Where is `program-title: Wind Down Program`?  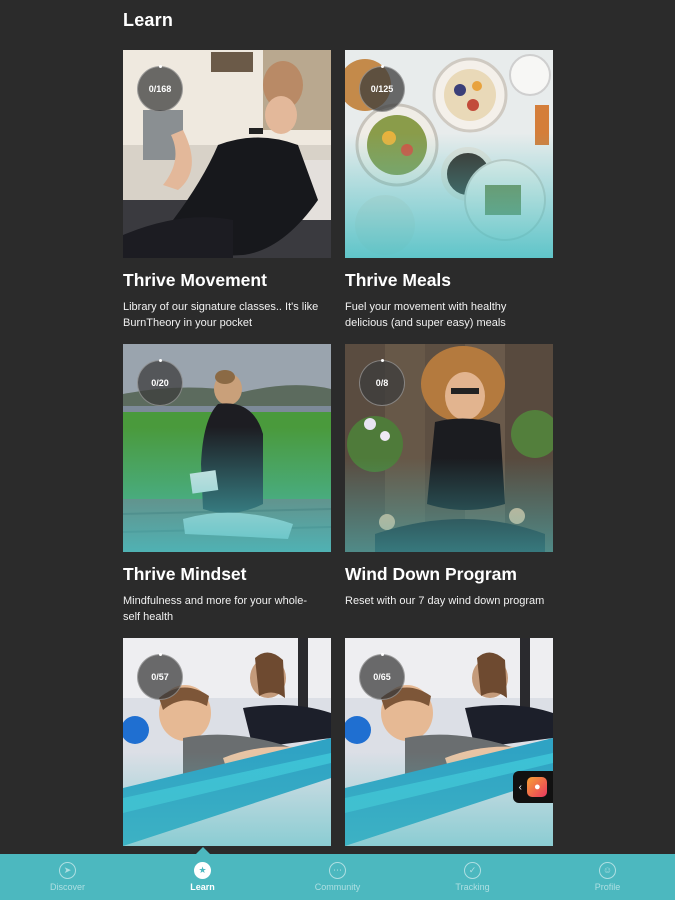
program-title: Wind Down Program is located at coordinates (449, 574).